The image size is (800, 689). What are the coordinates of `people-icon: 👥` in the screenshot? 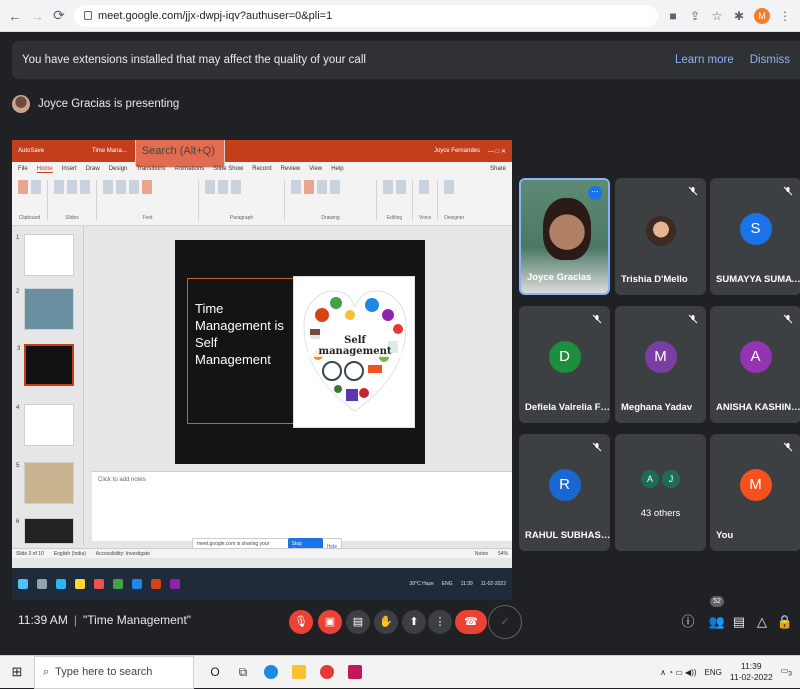 It's located at (717, 622).